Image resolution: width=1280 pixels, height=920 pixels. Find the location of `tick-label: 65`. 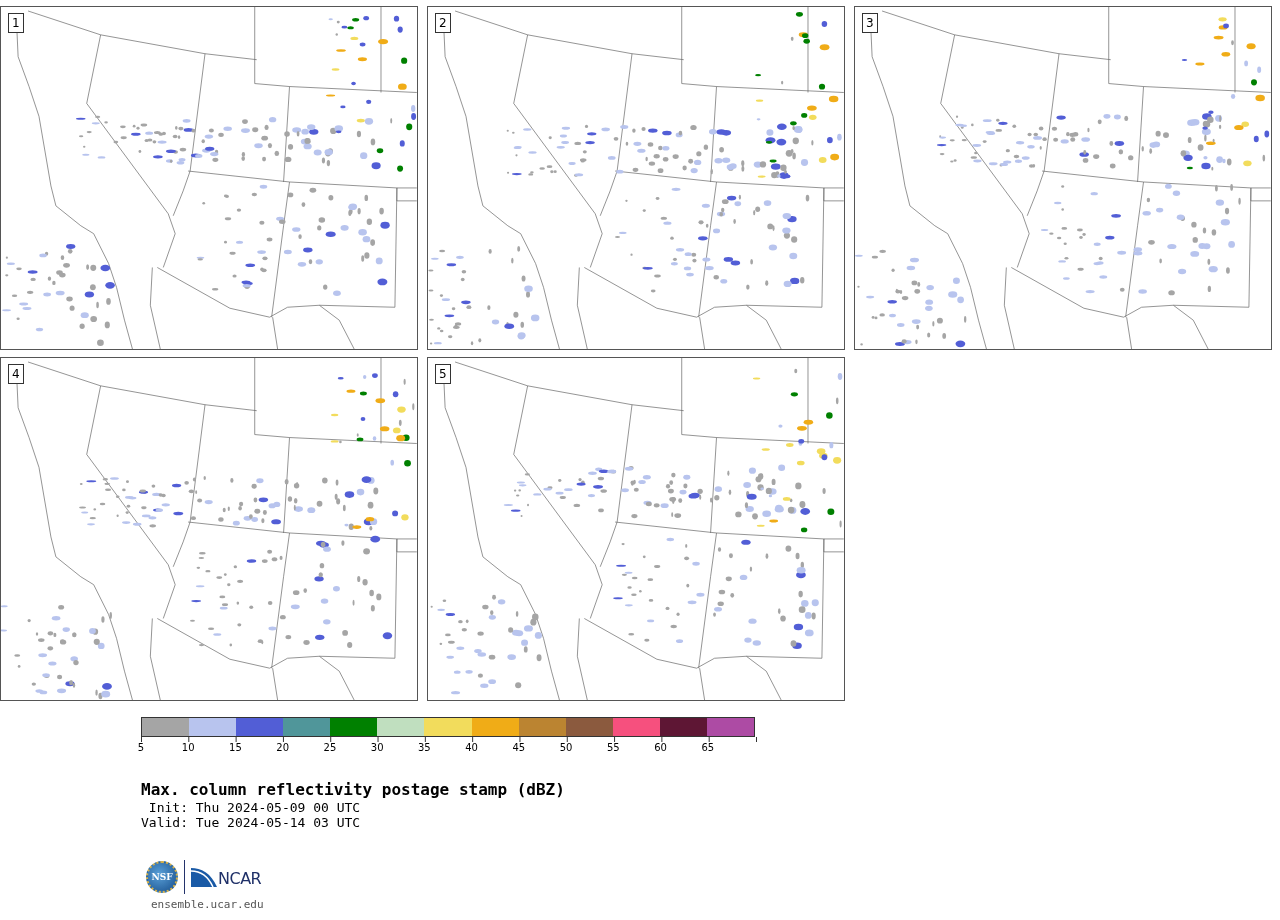

tick-label: 65 is located at coordinates (708, 748).